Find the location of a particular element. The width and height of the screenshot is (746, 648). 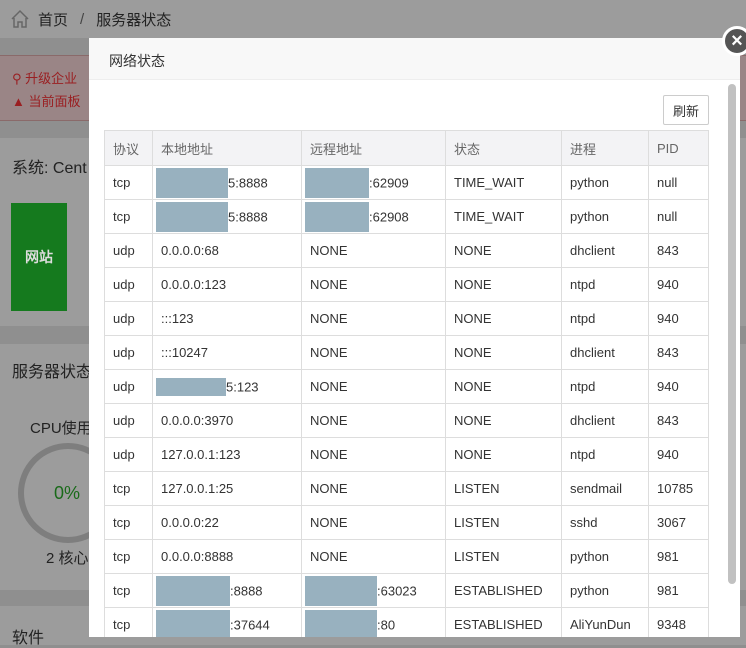

table-row: udp 0.0.0.0:3970 NONE NONE dhclient 843 is located at coordinates (406, 420).